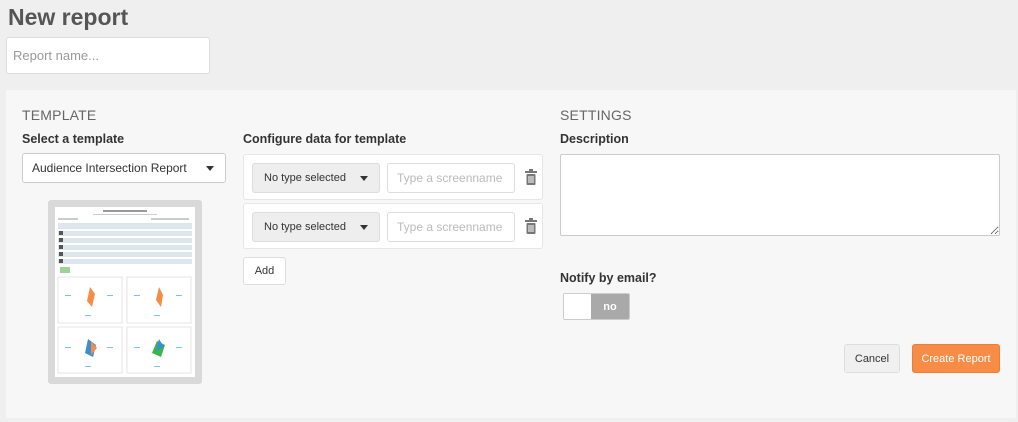 The width and height of the screenshot is (1018, 422). Describe the element at coordinates (59, 115) in the screenshot. I see `template-section-title: TEMPLATE` at that location.